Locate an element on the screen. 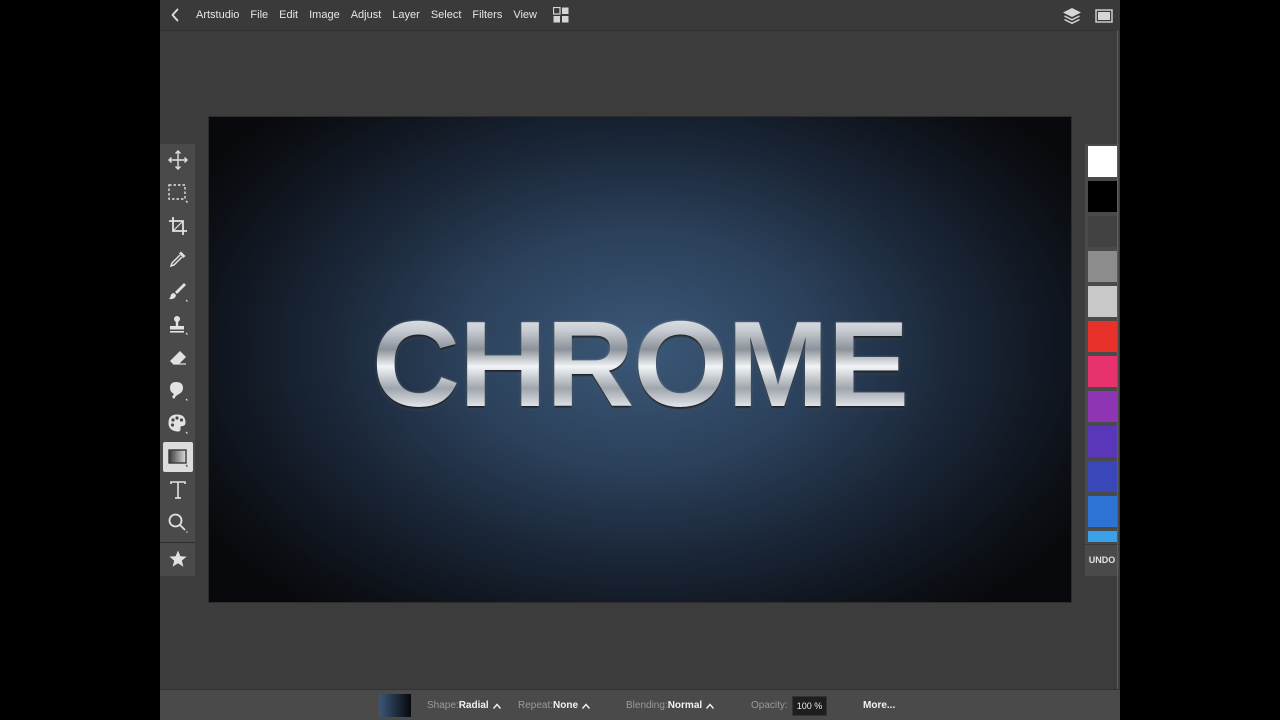  shape-label: Shape: is located at coordinates (443, 705).